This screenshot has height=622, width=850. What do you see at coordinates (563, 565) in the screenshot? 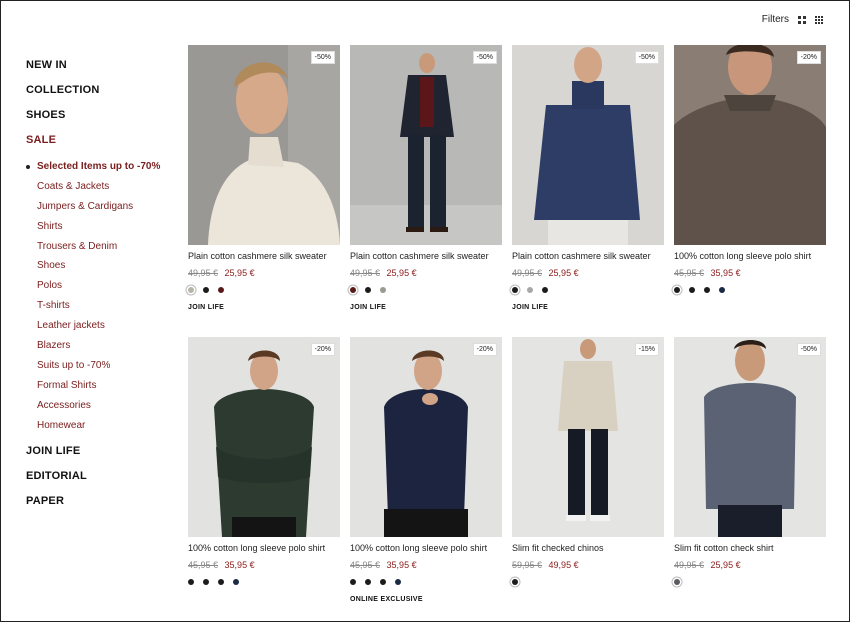
I see `sale-price: 49,95 €` at bounding box center [563, 565].